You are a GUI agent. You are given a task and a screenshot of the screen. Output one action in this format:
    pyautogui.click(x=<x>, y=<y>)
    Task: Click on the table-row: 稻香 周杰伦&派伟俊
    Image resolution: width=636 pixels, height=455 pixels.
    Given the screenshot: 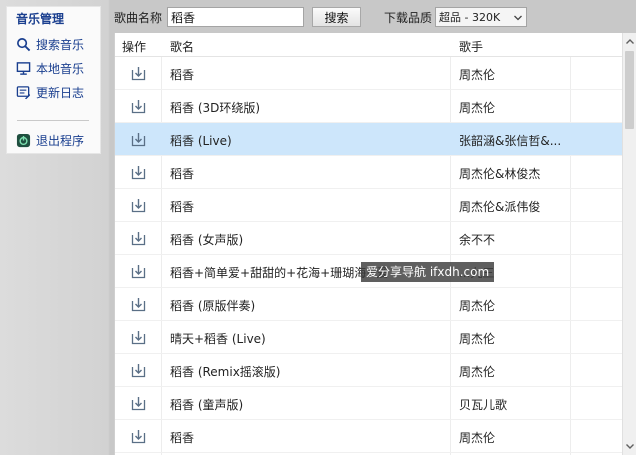 What is the action you would take?
    pyautogui.click(x=368, y=205)
    